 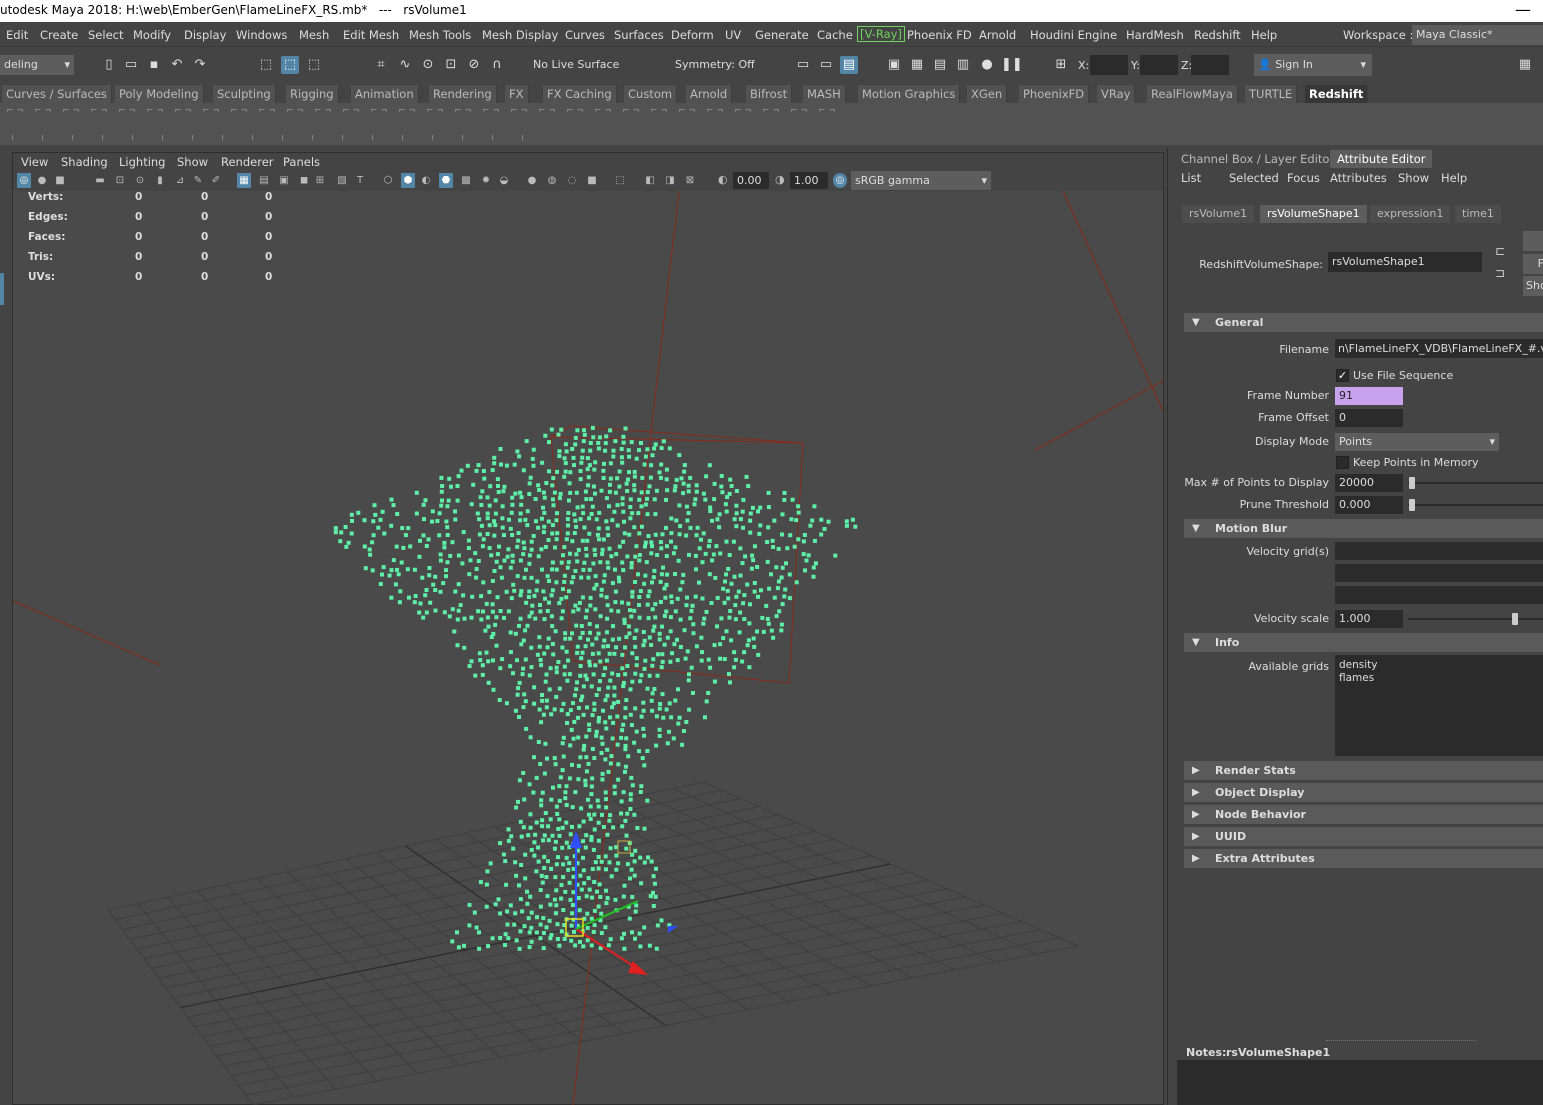 I want to click on shelf-tab-sculpting: Sculpting, so click(x=244, y=94).